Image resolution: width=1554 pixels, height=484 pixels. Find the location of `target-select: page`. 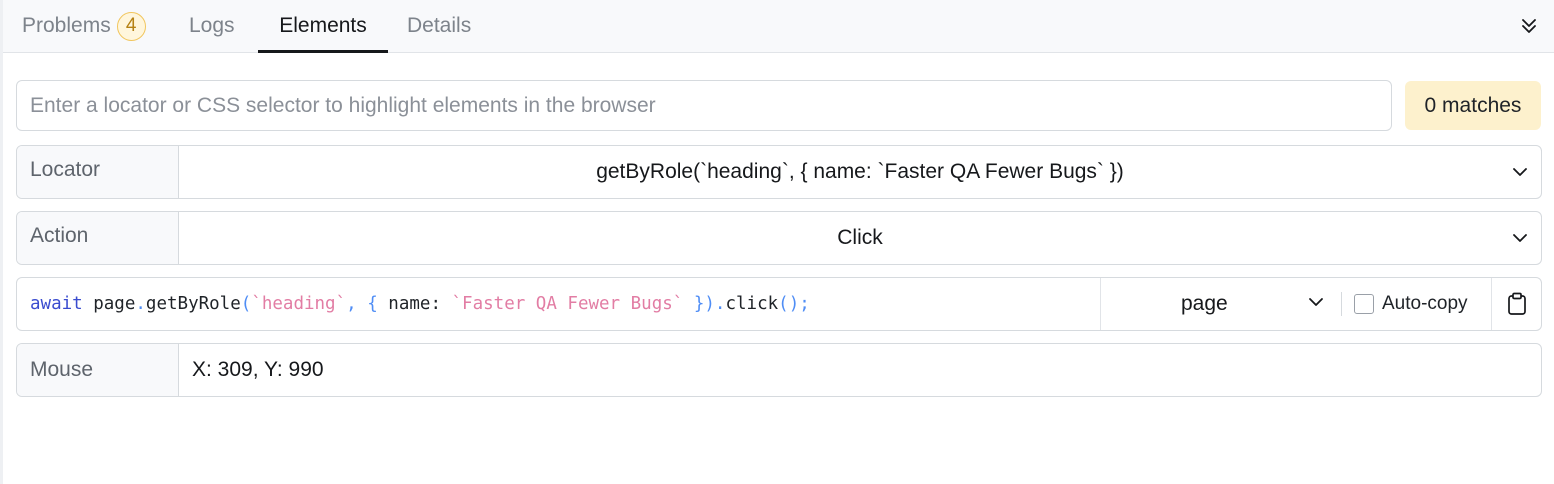

target-select: page is located at coordinates (1221, 304).